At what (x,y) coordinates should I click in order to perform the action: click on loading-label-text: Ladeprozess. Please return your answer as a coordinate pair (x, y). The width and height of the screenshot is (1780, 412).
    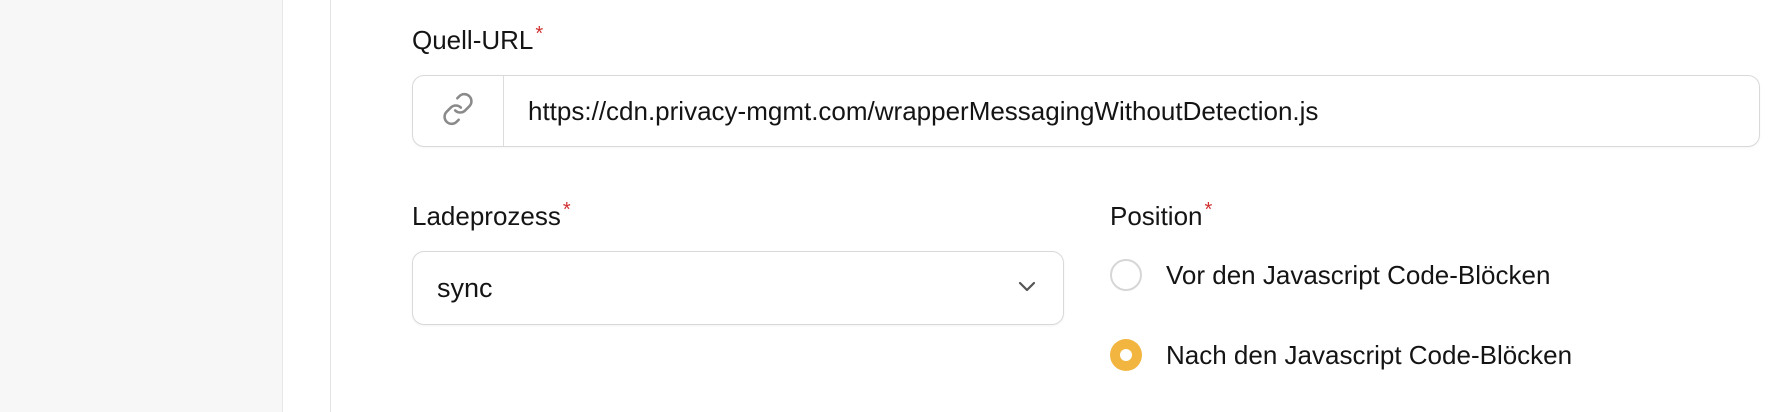
    Looking at the image, I should click on (486, 216).